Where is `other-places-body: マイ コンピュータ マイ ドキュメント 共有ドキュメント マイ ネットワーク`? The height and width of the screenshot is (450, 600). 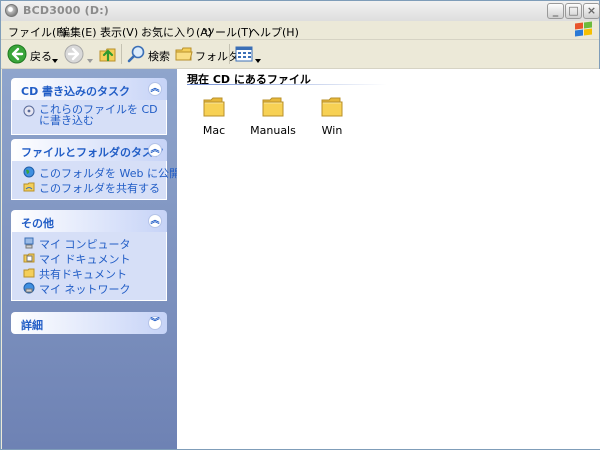 other-places-body: マイ コンピュータ マイ ドキュメント 共有ドキュメント マイ ネットワーク is located at coordinates (89, 266).